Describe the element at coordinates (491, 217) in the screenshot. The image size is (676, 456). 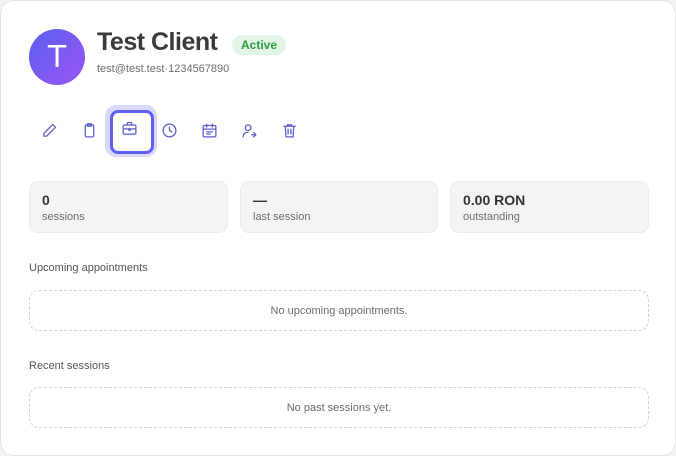
I see `stat-label: outstanding` at that location.